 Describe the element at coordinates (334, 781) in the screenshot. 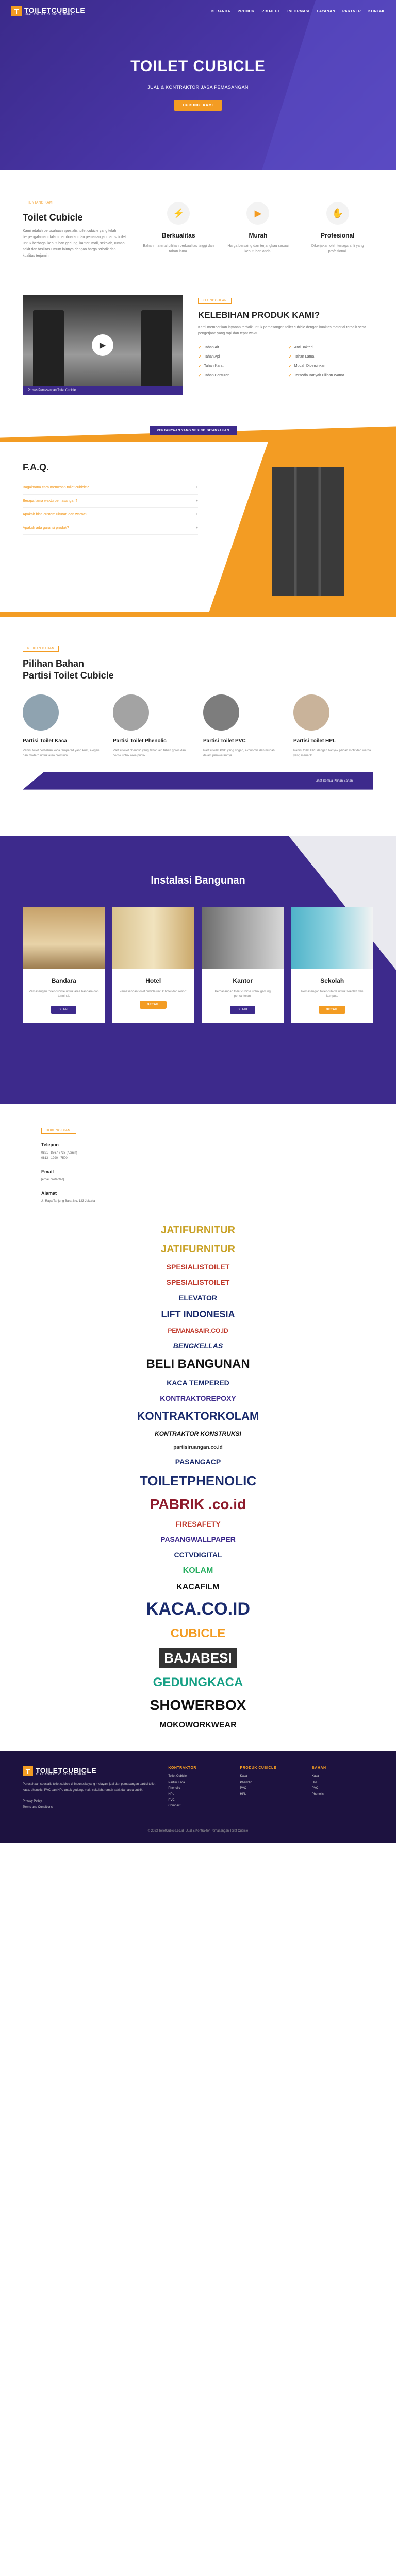

I see `view-all-materials-link: Lihat Semua Pilihan Bahan` at that location.